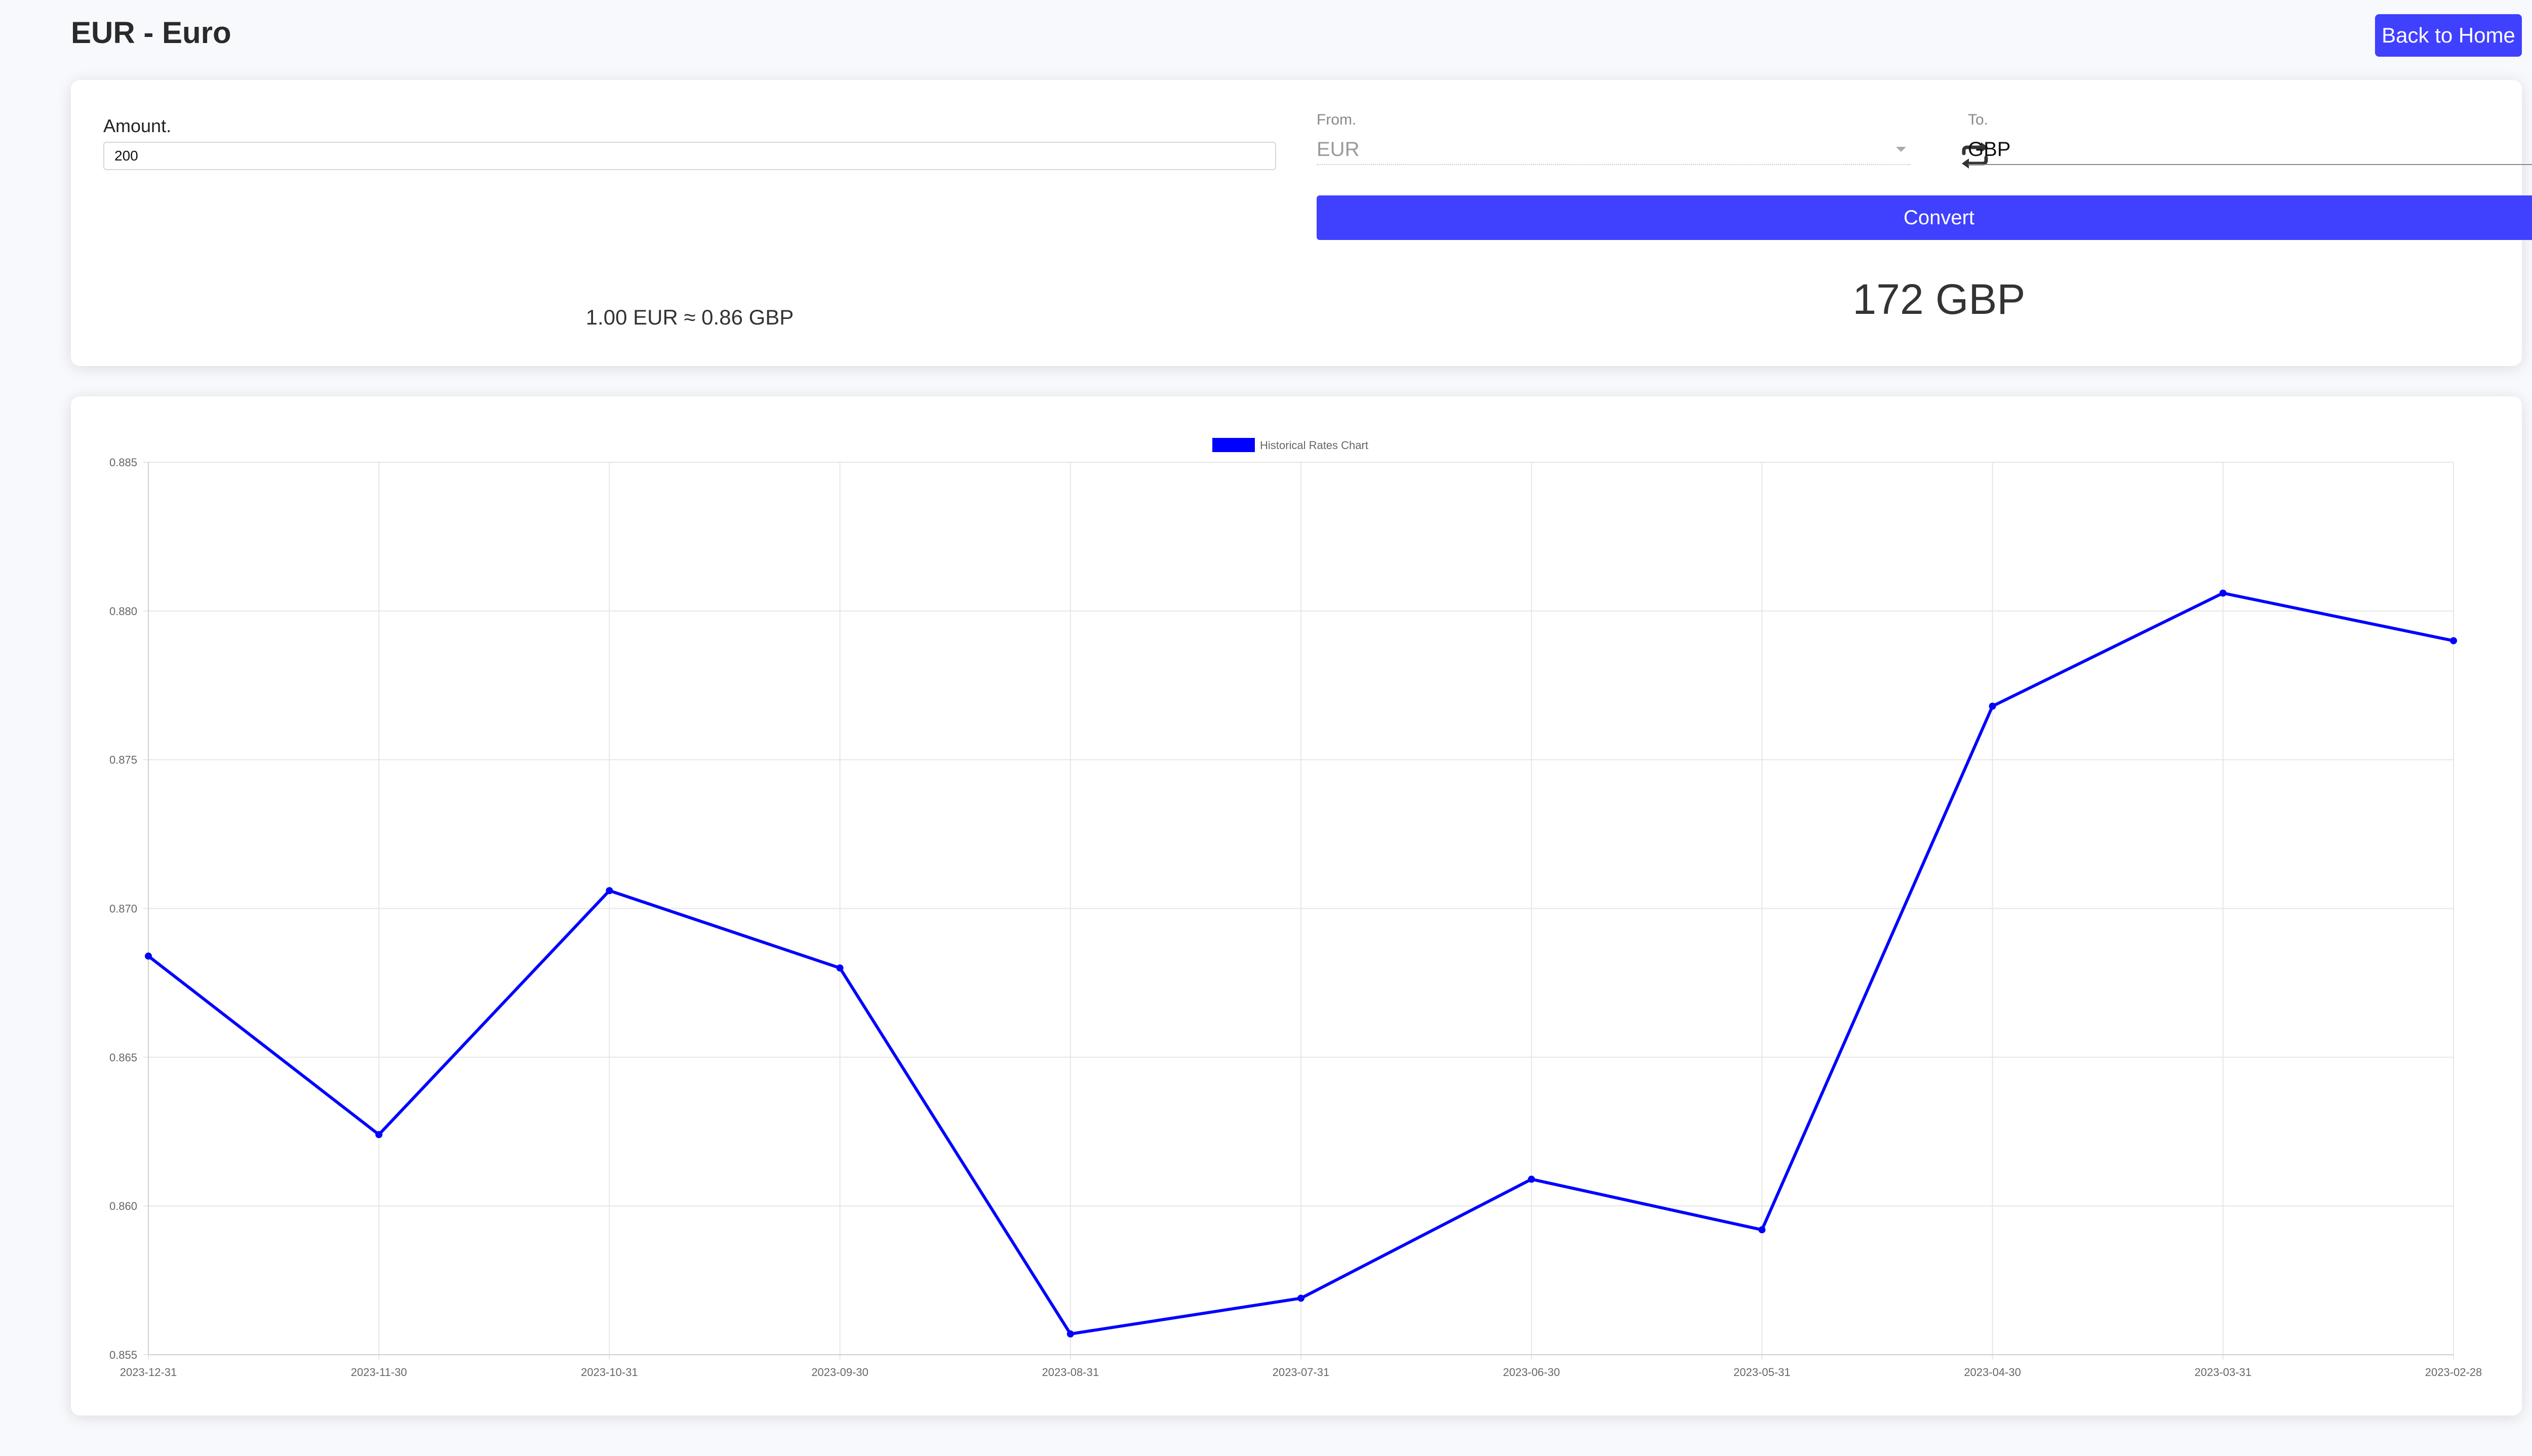 The width and height of the screenshot is (2532, 1456). Describe the element at coordinates (2223, 1372) in the screenshot. I see `x-tick-label: 2023-03-31` at that location.